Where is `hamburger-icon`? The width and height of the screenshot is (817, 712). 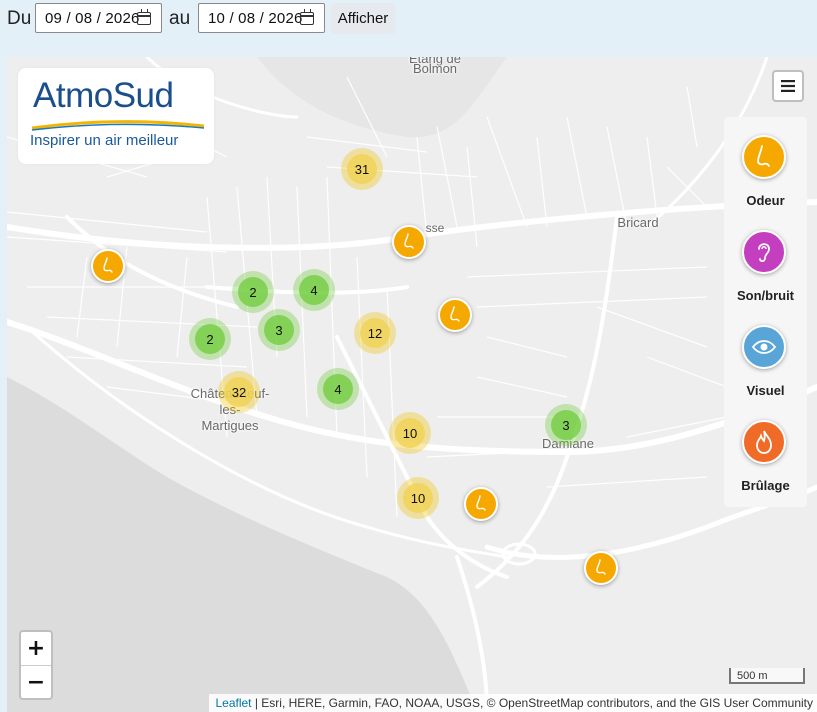
hamburger-icon is located at coordinates (788, 86).